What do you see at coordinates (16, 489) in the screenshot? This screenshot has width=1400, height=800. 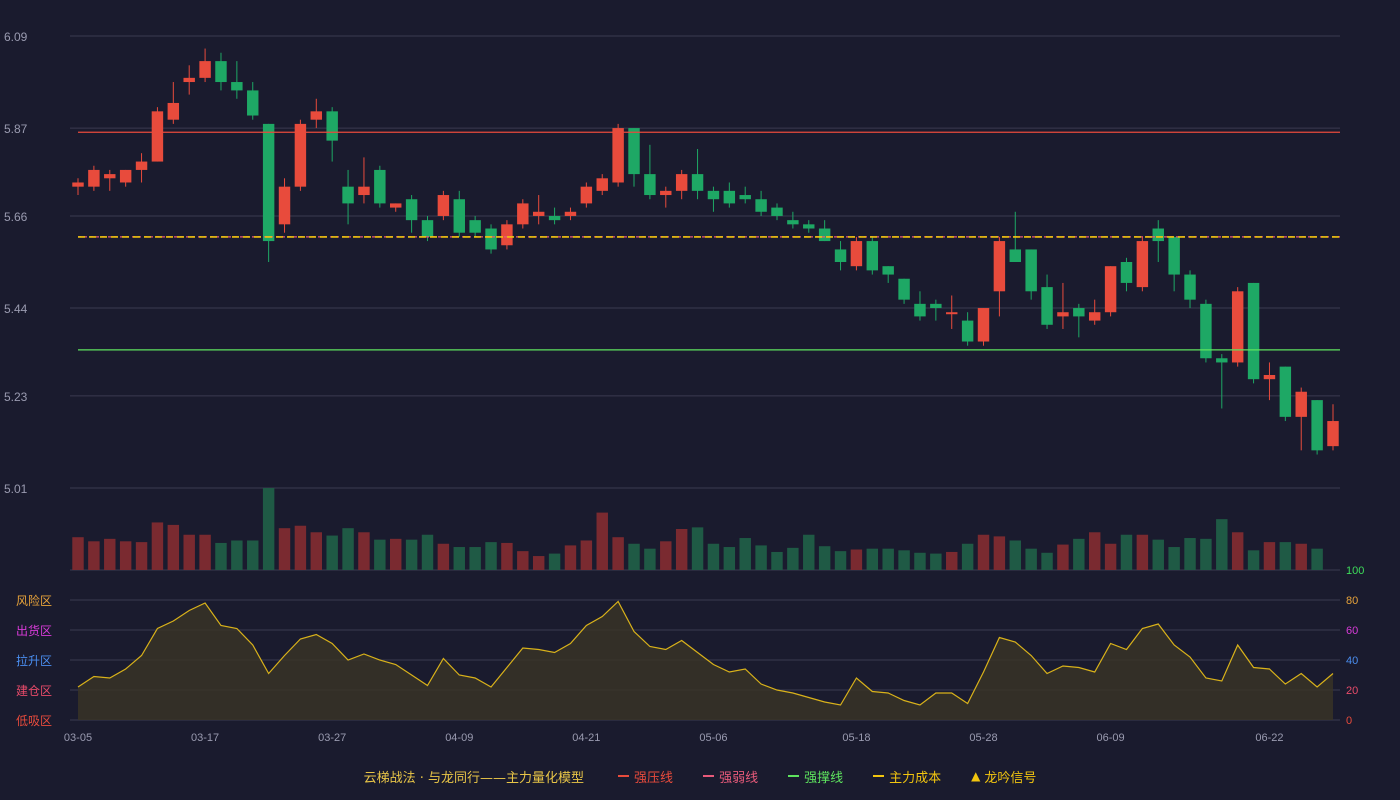 I see `price-tick-label: 5.01` at bounding box center [16, 489].